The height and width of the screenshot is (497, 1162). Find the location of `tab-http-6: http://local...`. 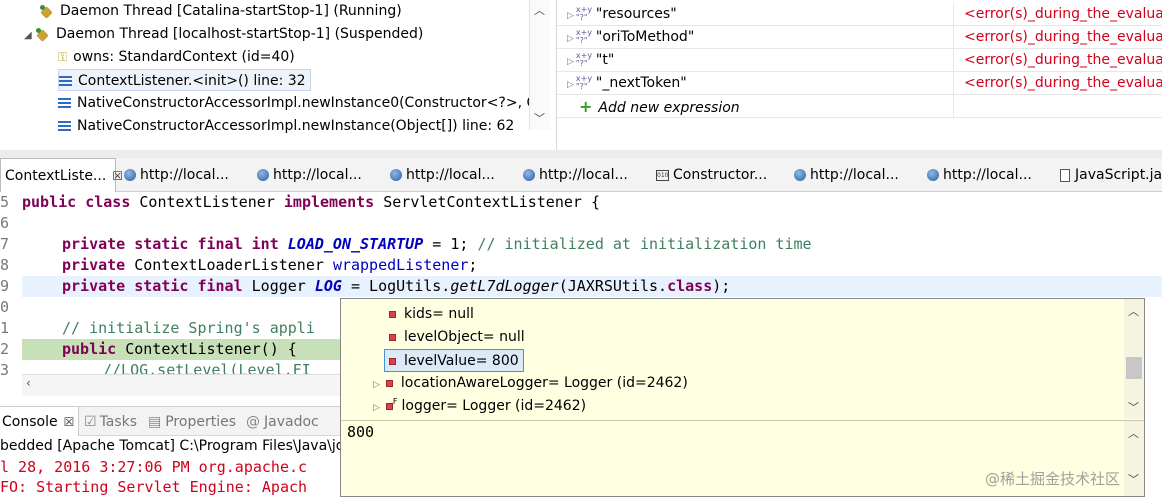

tab-http-6: http://local... is located at coordinates (977, 175).